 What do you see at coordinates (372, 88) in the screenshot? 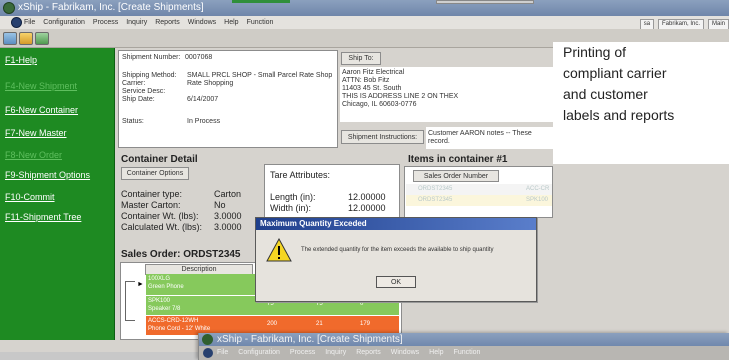
I see `address-line: 11403 45 St. South` at bounding box center [372, 88].